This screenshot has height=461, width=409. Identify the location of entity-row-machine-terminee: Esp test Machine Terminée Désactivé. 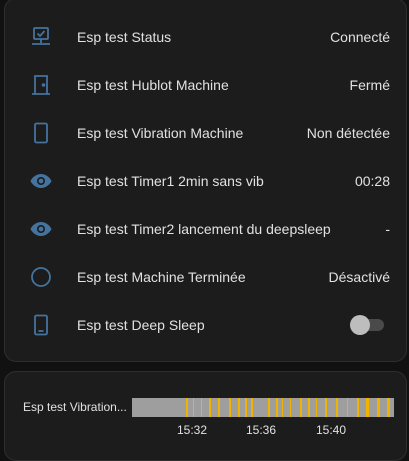
(205, 277).